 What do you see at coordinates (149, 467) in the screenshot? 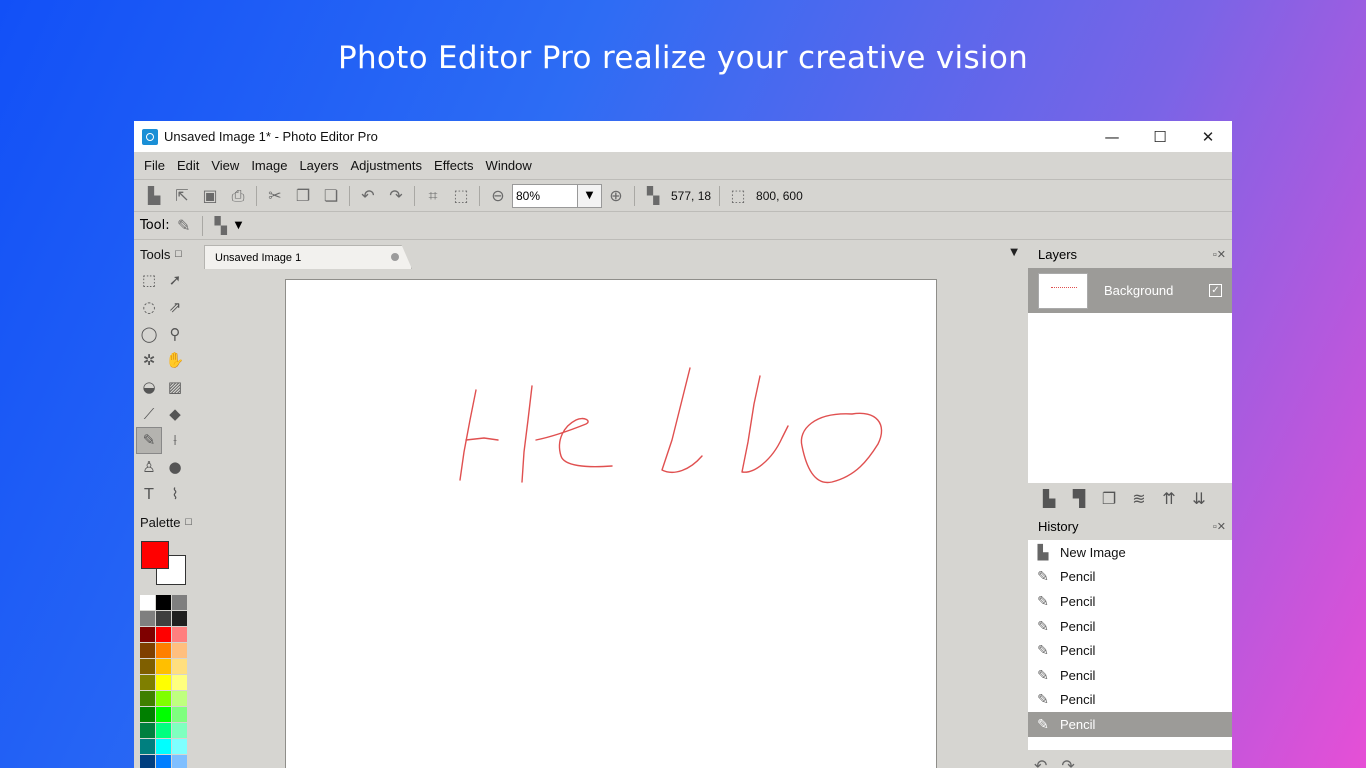
I see `clone-stamp-icon: ♙` at bounding box center [149, 467].